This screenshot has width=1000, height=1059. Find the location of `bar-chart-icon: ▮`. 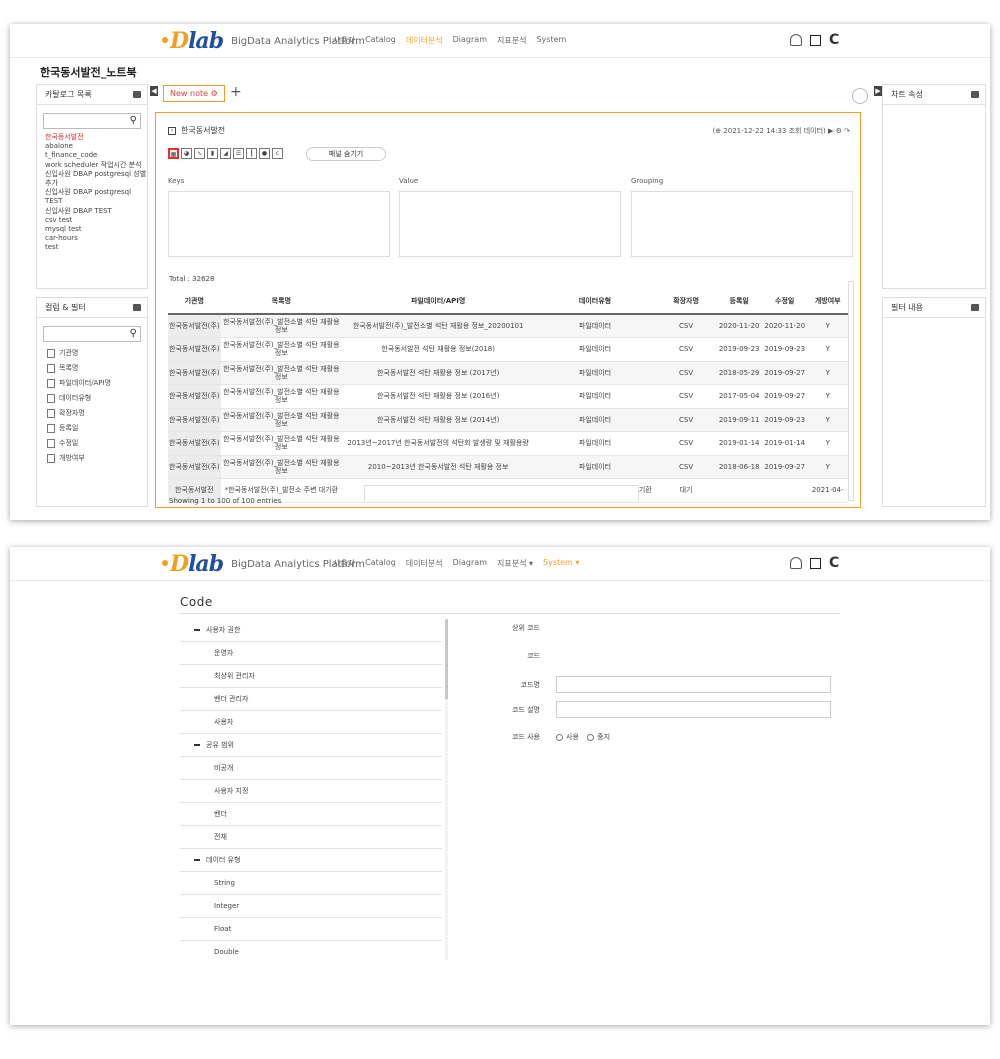

bar-chart-icon: ▮ is located at coordinates (212, 153).